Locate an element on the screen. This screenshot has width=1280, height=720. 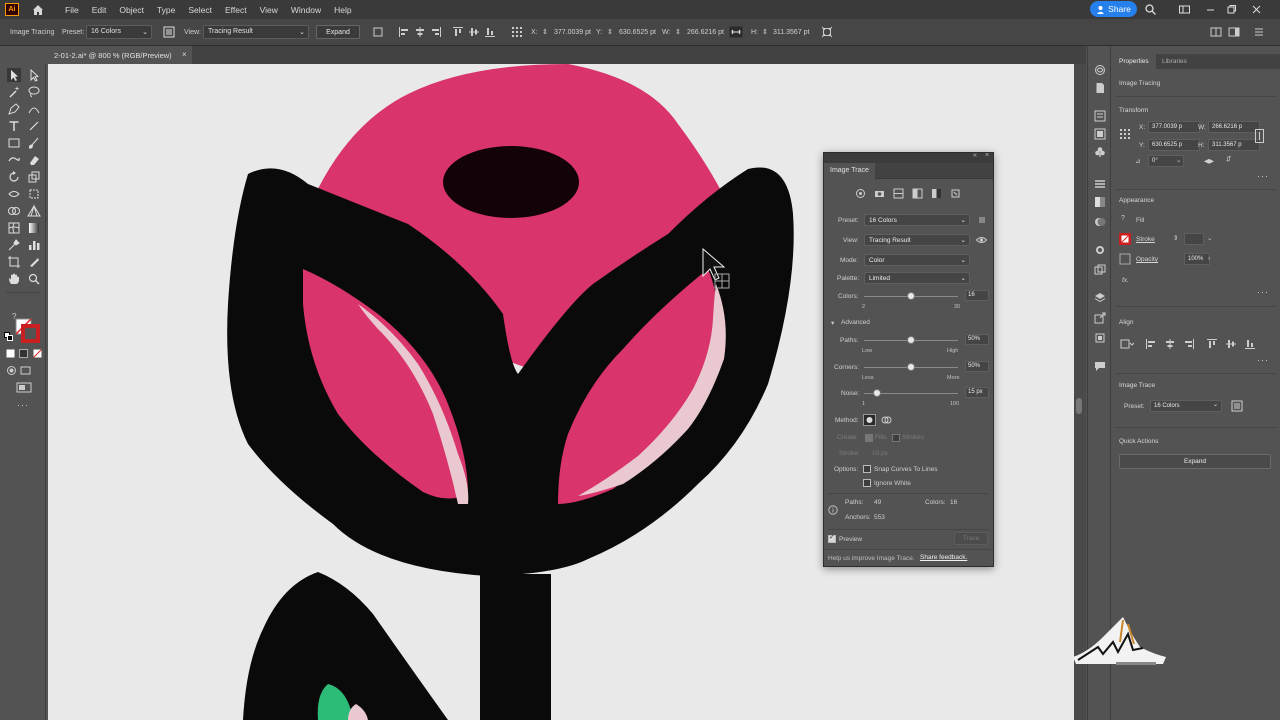
preset-menu-icon is located at coordinates (982, 220).